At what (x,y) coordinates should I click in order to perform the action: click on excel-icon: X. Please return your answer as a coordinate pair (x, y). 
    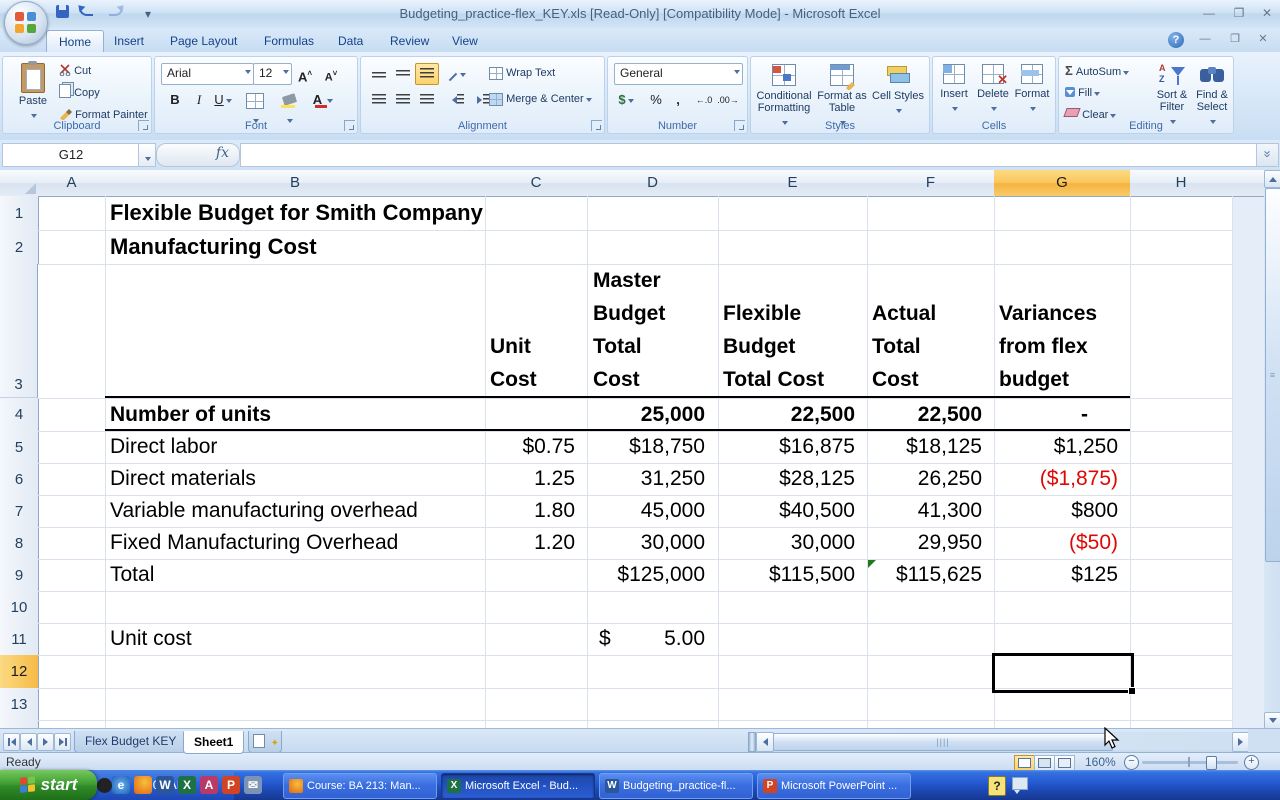
    Looking at the image, I should click on (187, 785).